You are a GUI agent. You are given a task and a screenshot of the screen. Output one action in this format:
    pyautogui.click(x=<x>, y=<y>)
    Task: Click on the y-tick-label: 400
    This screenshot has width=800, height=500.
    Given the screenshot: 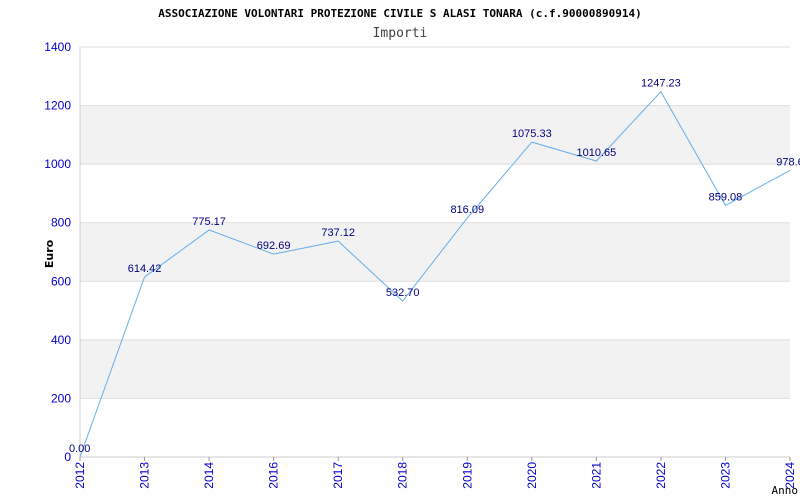 What is the action you would take?
    pyautogui.click(x=61, y=340)
    